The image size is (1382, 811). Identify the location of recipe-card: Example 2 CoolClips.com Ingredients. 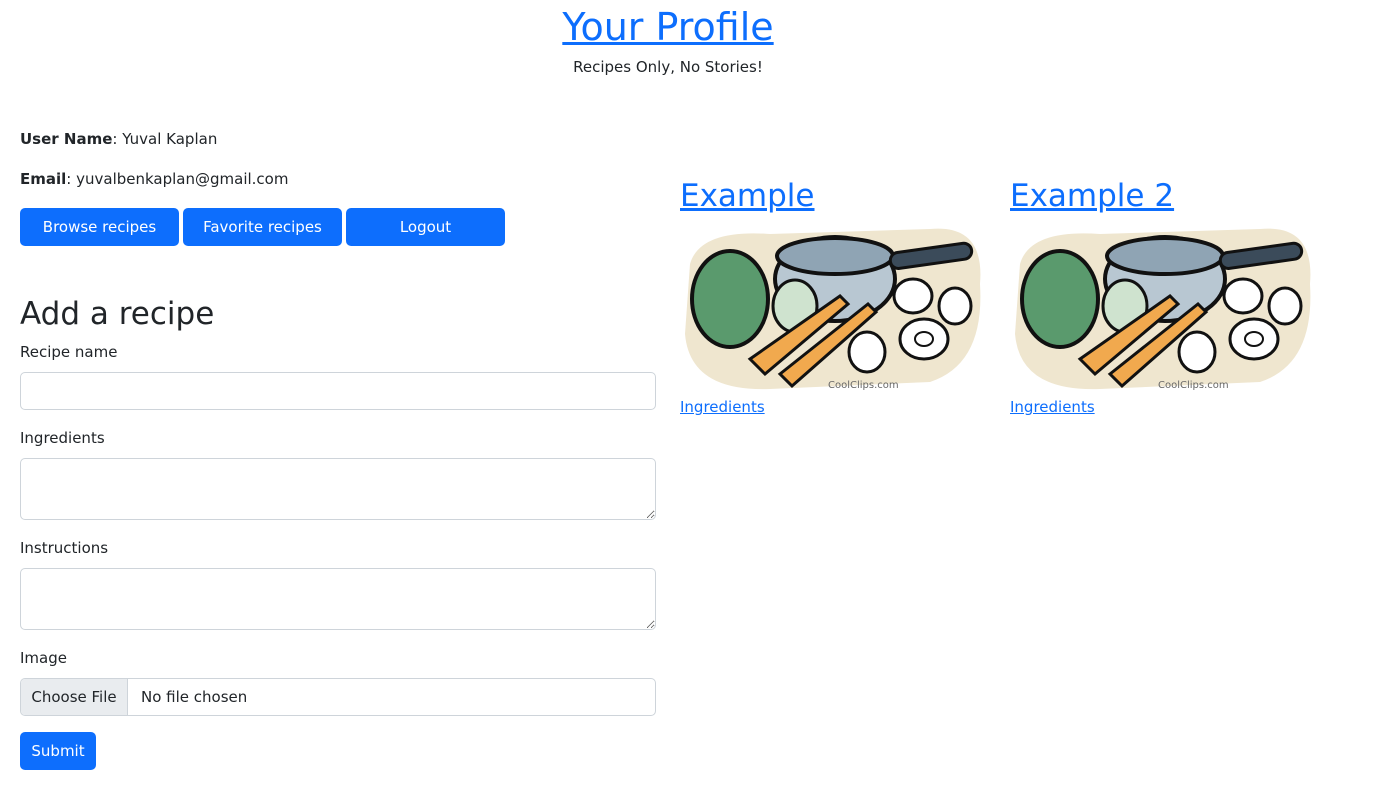
(1163, 293).